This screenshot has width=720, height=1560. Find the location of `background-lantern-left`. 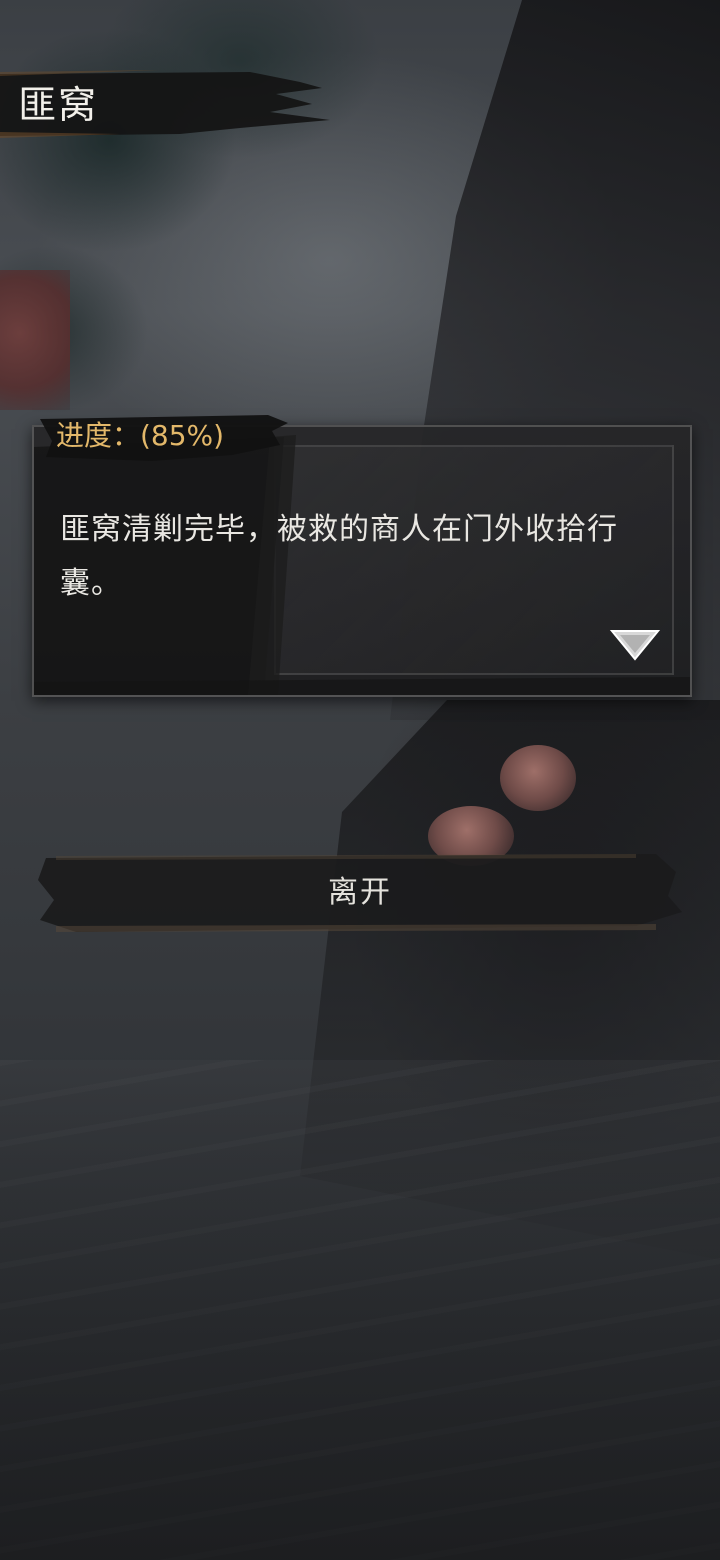

background-lantern-left is located at coordinates (35, 340).